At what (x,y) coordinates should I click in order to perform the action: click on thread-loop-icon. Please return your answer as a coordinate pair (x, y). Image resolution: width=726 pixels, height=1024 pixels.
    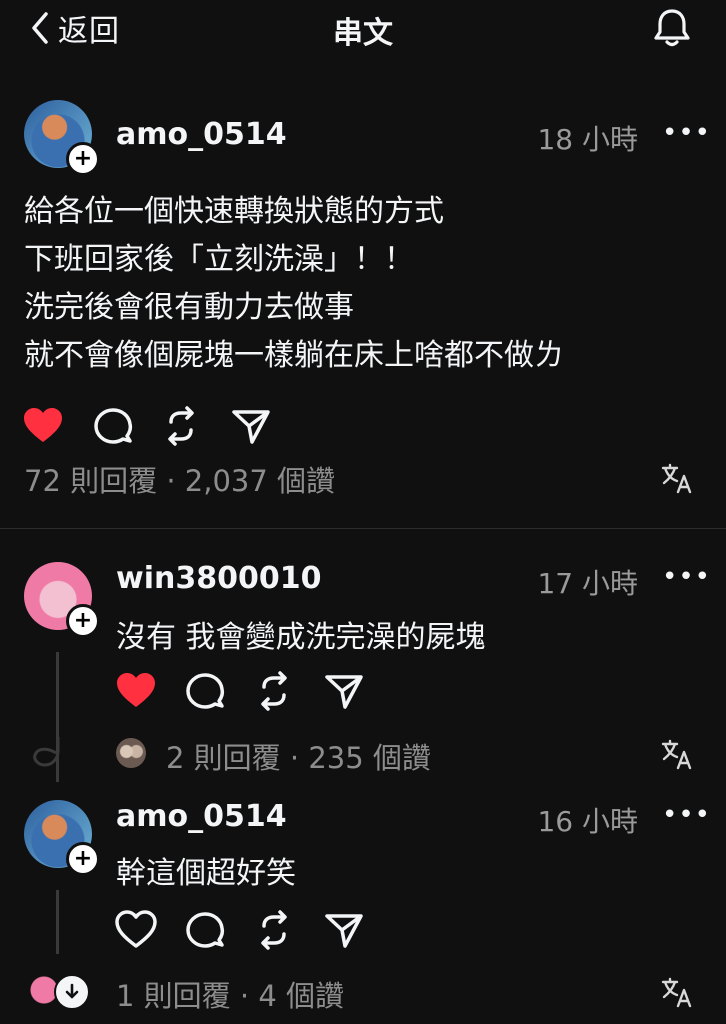
    Looking at the image, I should click on (46, 752).